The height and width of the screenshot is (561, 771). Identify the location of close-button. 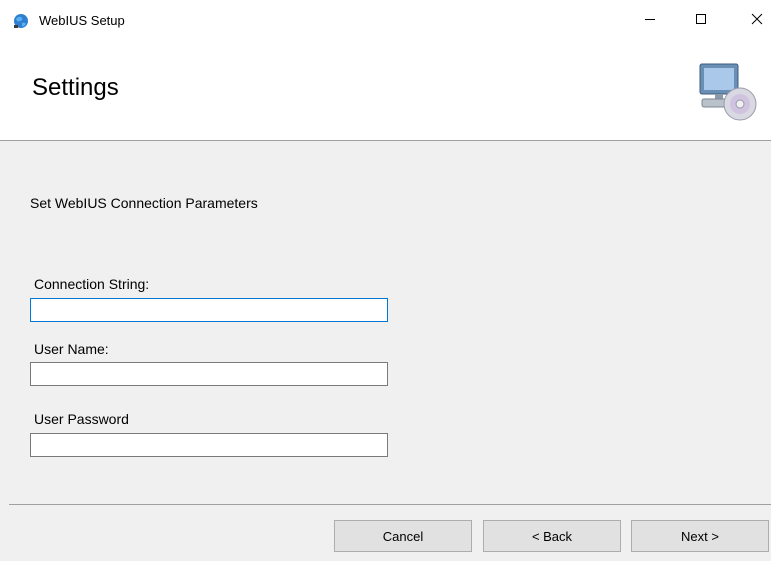
(753, 21).